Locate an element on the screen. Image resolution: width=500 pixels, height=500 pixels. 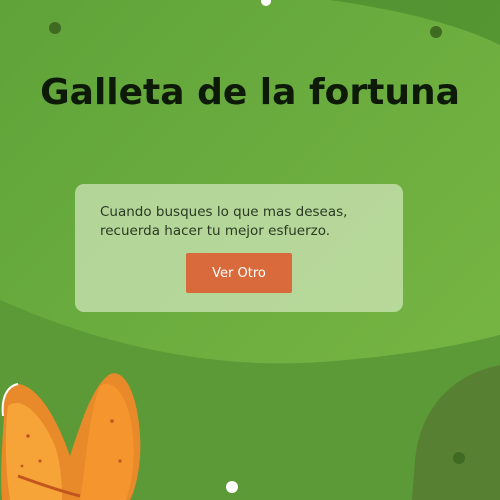
see-another-button: Ver Otro is located at coordinates (239, 273).